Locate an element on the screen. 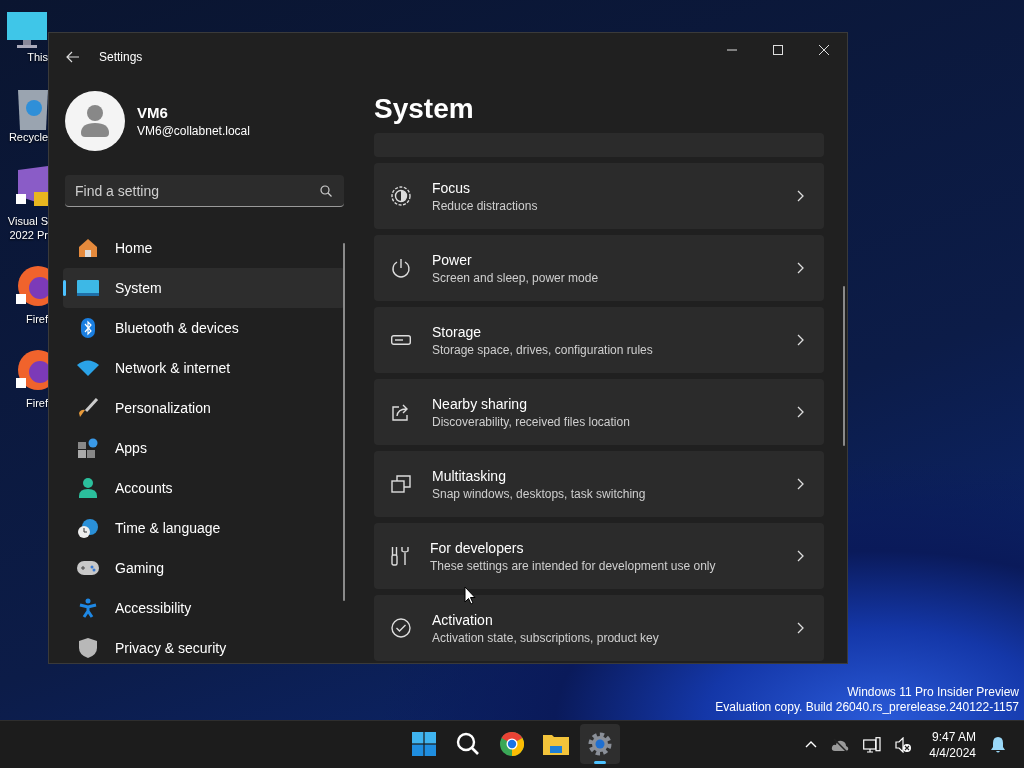 This screenshot has height=768, width=1024. nav-item: Network & internet is located at coordinates (204, 368).